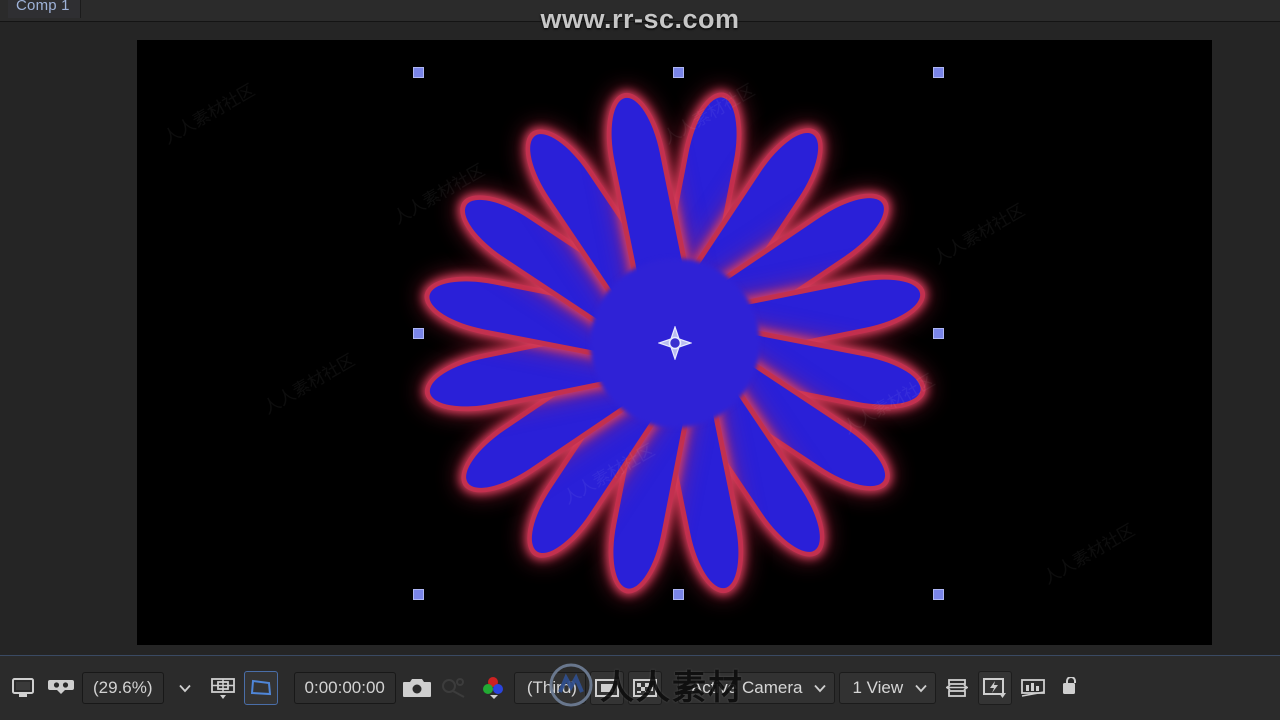 This screenshot has width=1280, height=720. I want to click on take-snapshot-camera-icon, so click(417, 688).